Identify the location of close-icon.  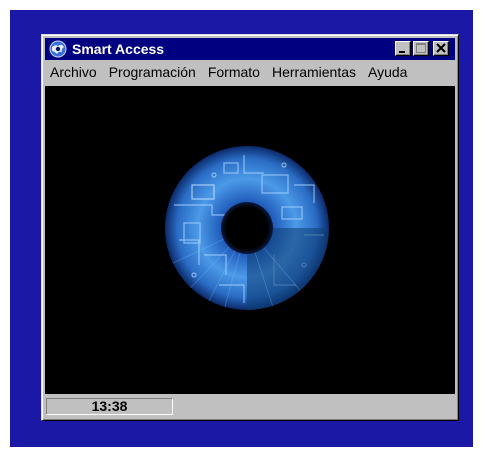
(441, 48).